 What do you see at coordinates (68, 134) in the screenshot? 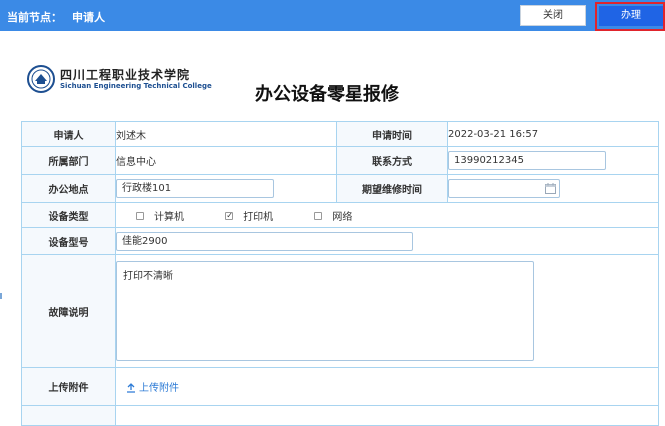
I see `applicant-label: 申请人` at bounding box center [68, 134].